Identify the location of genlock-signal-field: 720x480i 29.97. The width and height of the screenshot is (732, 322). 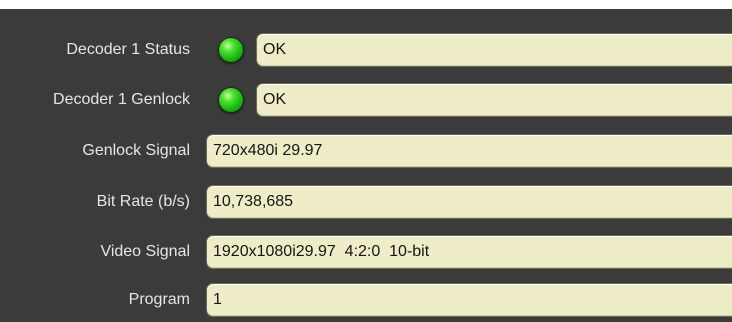
(469, 151).